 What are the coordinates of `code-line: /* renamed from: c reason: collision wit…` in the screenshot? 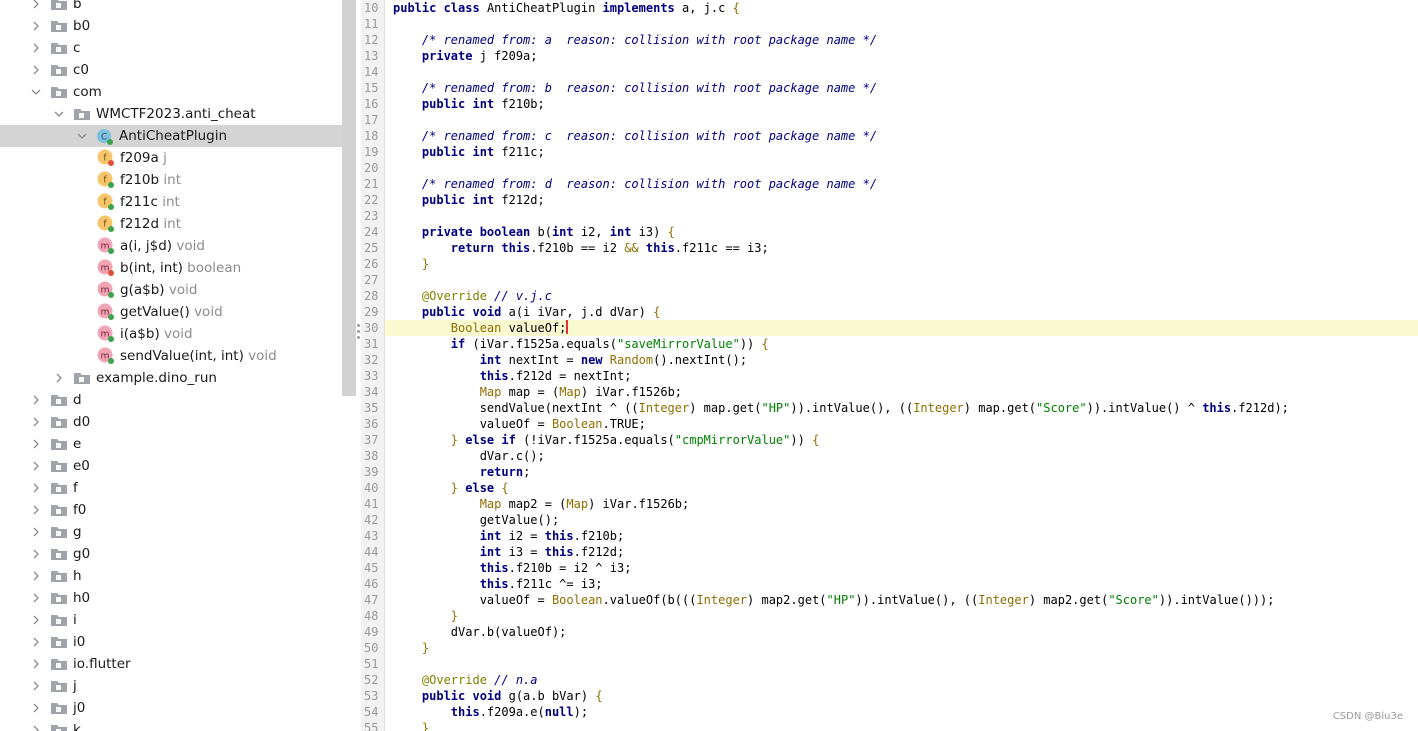 It's located at (635, 136).